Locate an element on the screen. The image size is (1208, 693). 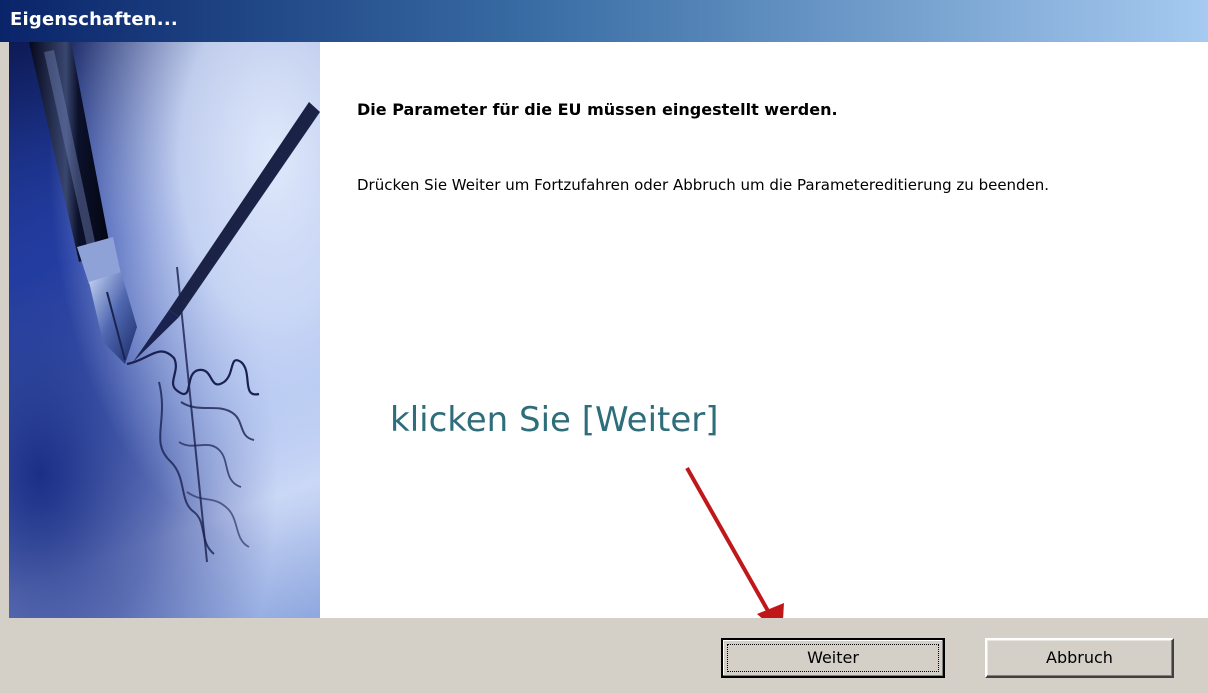
next-button-label: Weiter is located at coordinates (833, 657).